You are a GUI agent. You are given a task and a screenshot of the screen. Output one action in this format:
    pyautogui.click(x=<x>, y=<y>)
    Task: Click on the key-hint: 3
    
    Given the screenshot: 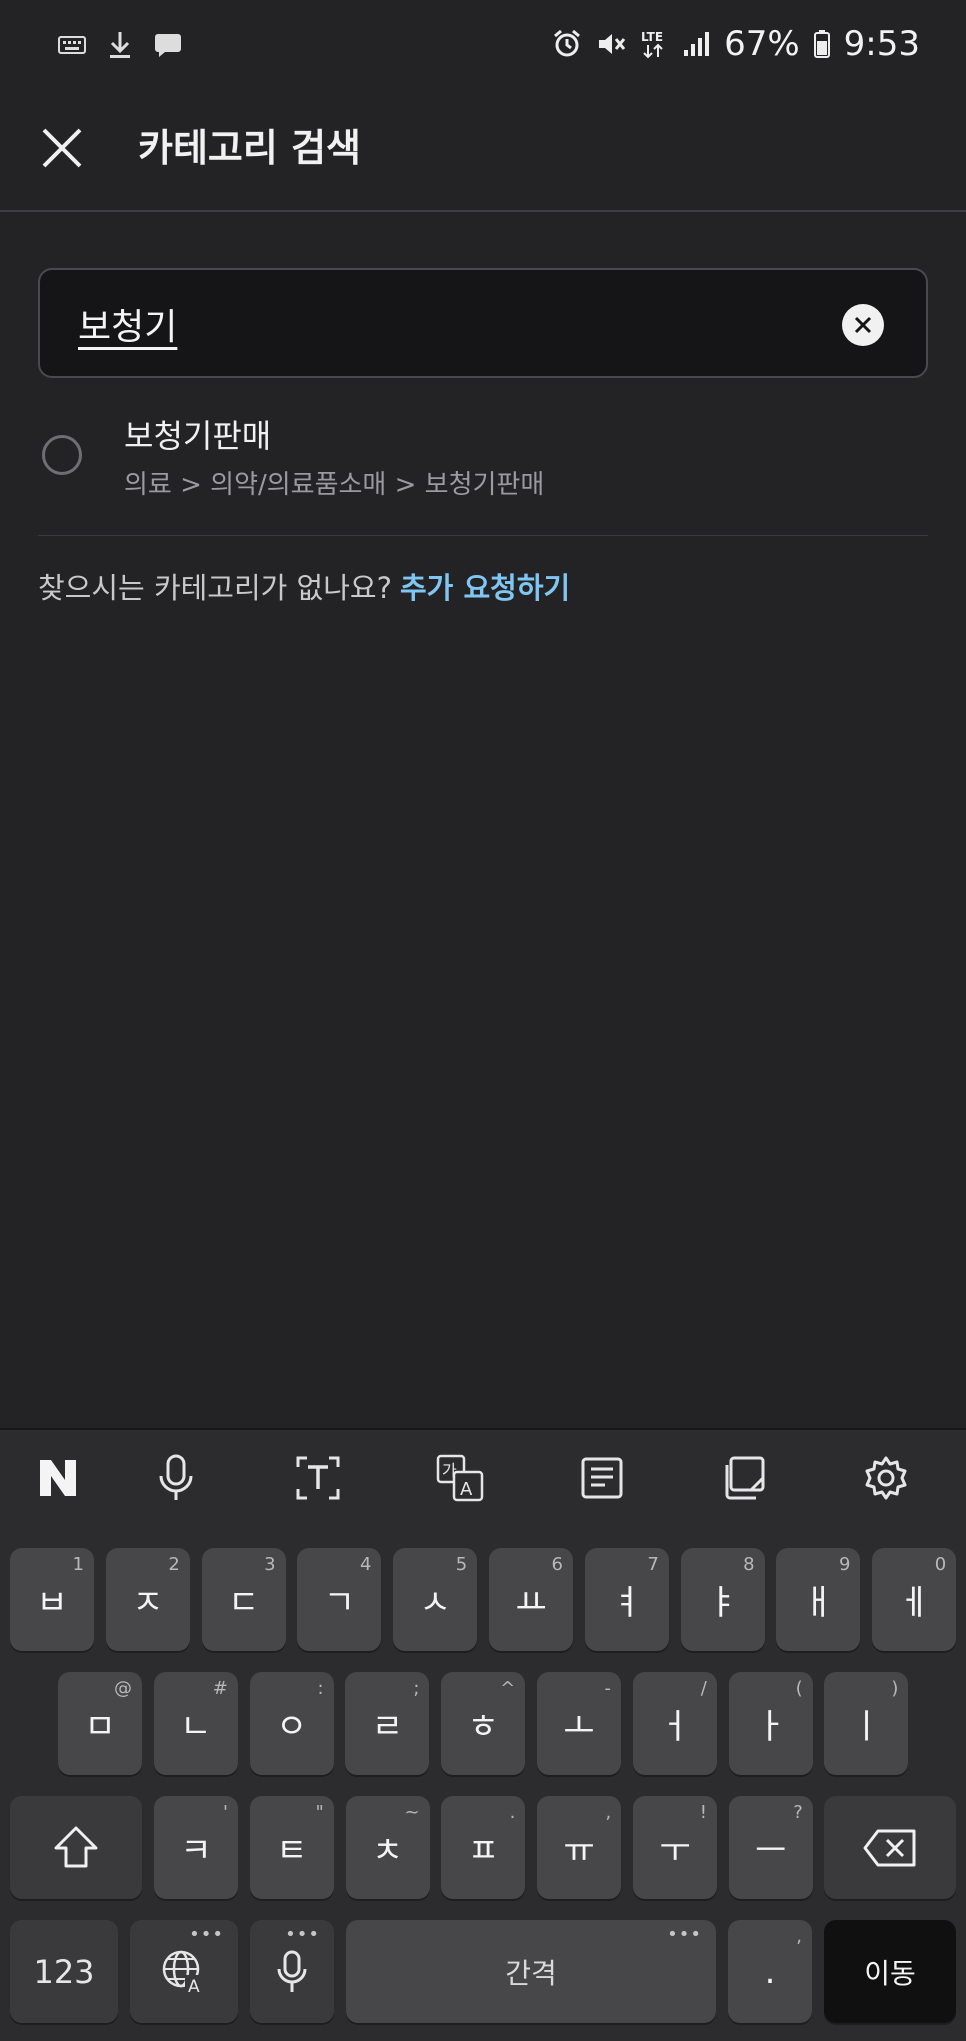 What is the action you would take?
    pyautogui.click(x=270, y=1564)
    